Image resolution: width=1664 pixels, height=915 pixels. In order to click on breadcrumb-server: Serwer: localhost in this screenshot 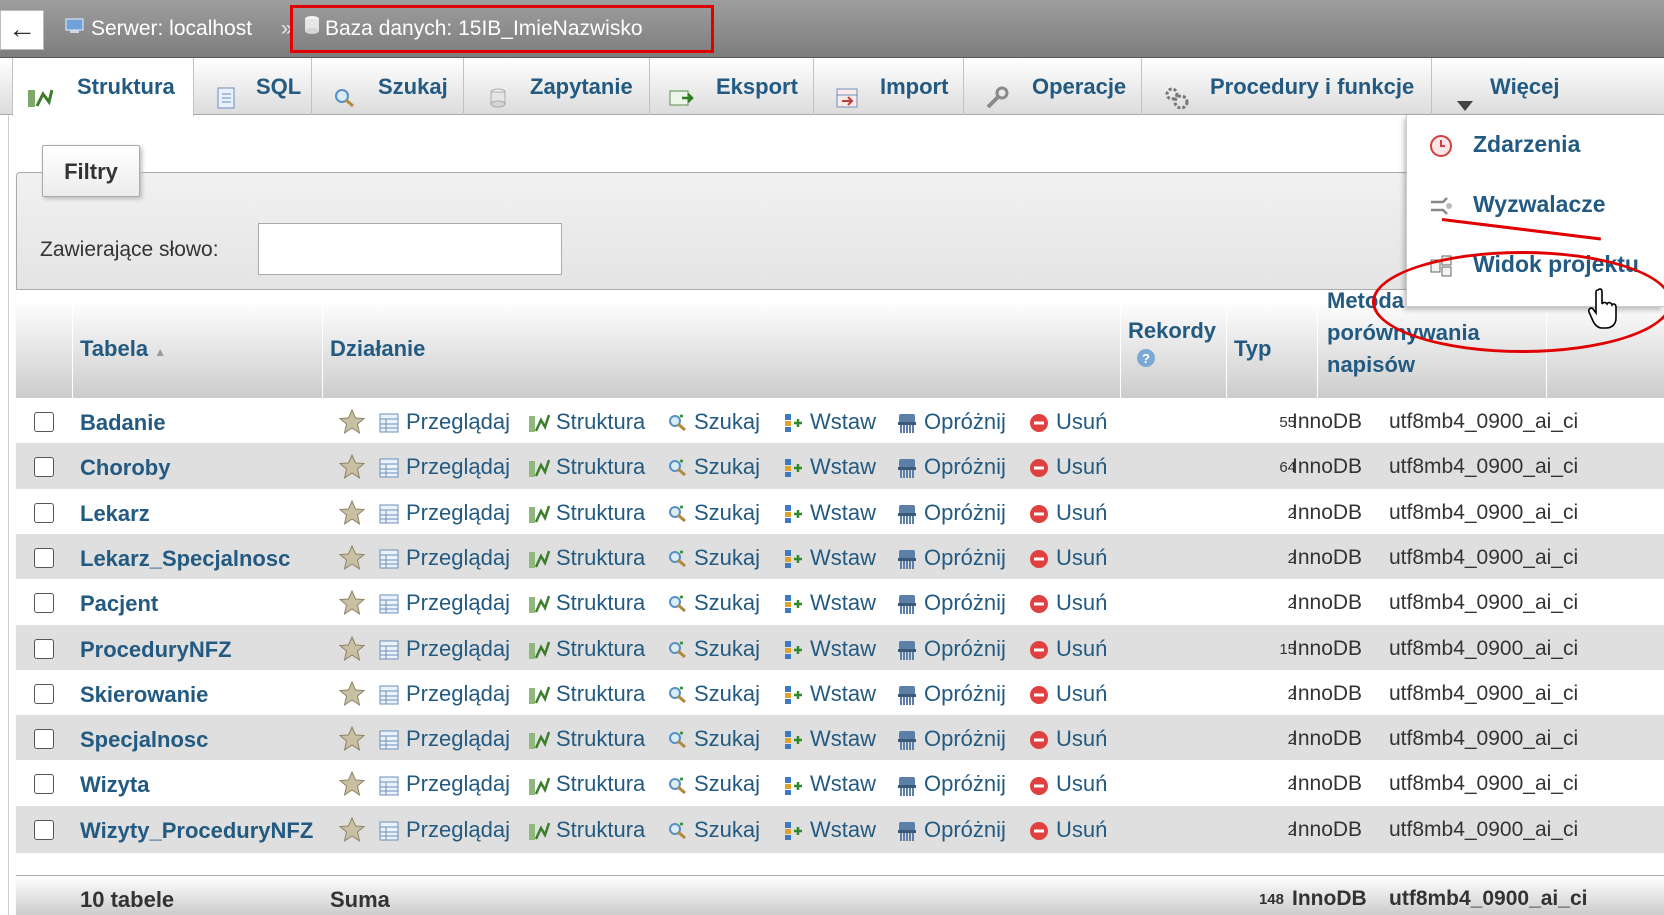, I will do `click(158, 29)`.